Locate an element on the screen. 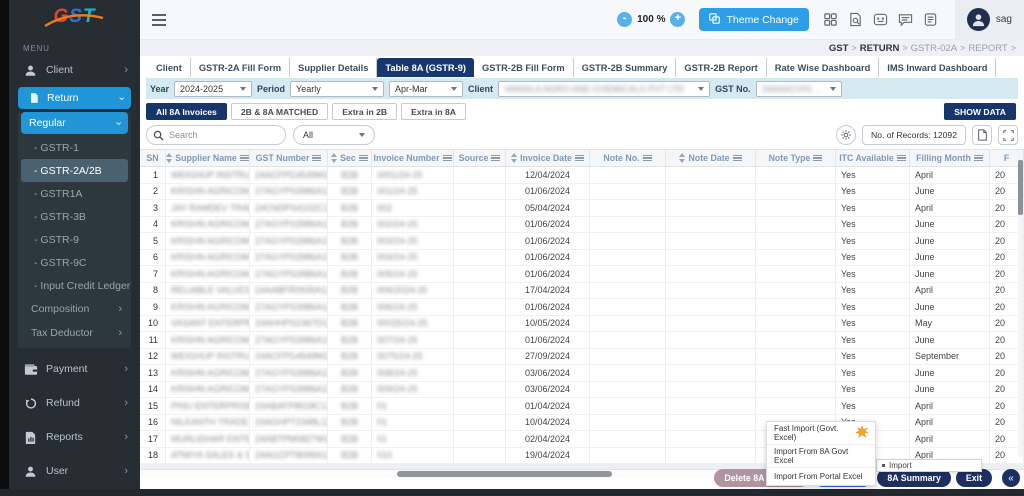 The image size is (1024, 496). sidebar-item-payment: Payment › is located at coordinates (74, 369).